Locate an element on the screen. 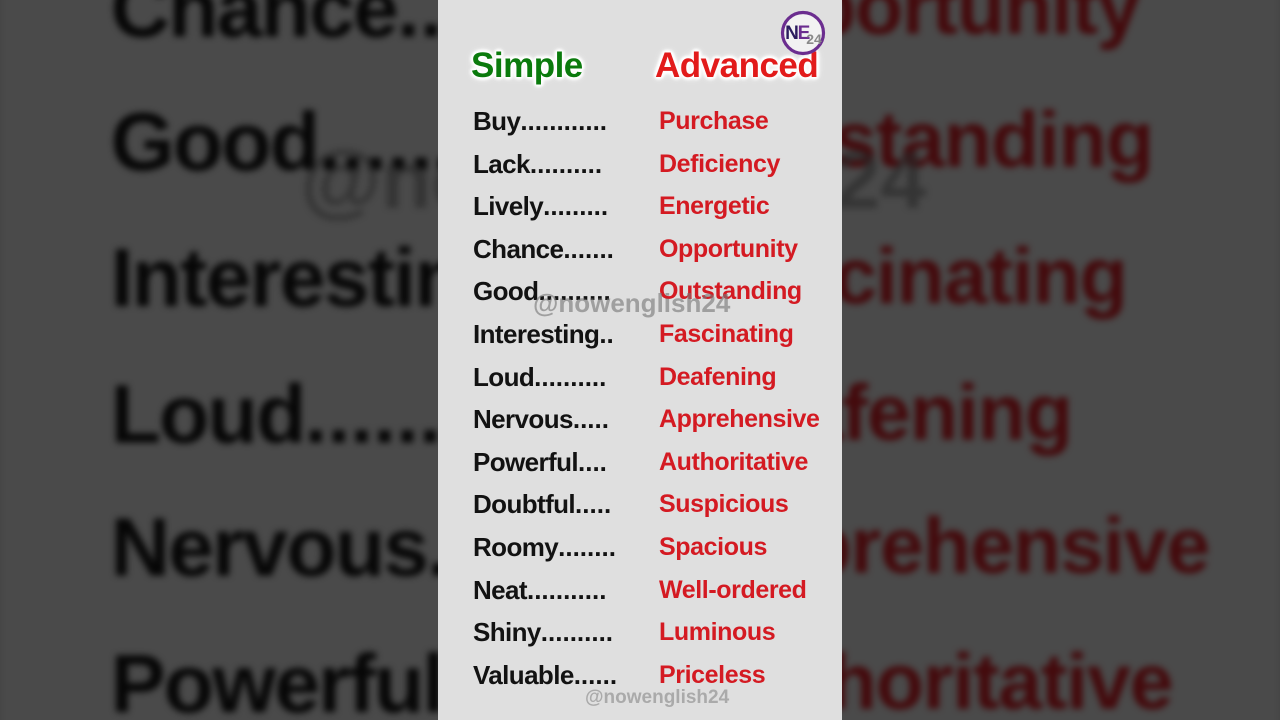 Image resolution: width=1280 pixels, height=720 pixels. table-row: Powerful....Authoritative is located at coordinates (640, 462).